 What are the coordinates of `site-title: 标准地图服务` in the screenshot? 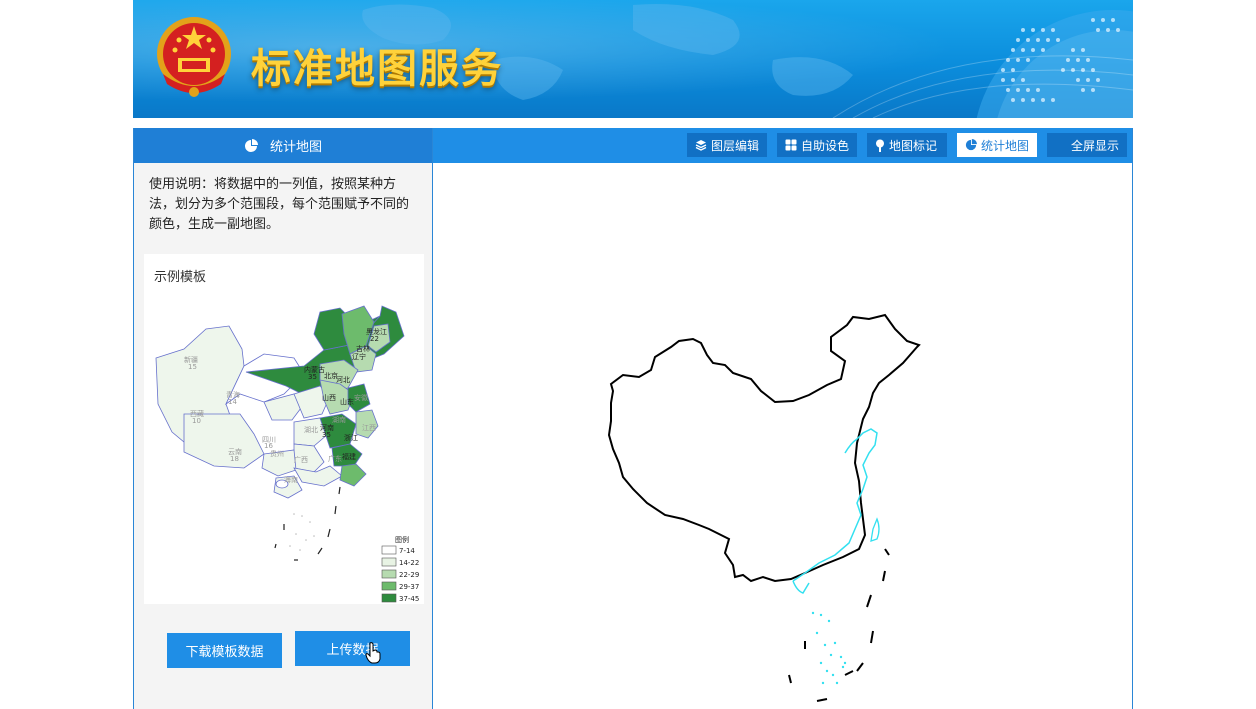 It's located at (377, 69).